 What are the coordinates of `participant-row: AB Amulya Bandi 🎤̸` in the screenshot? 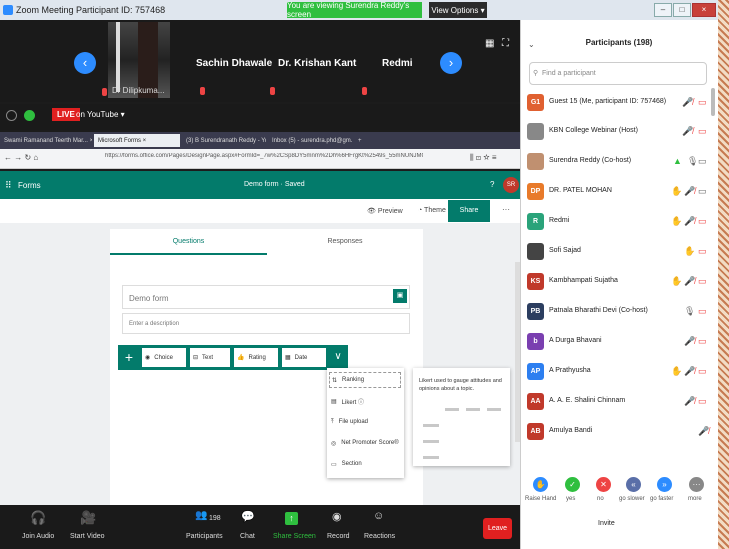 It's located at (620, 432).